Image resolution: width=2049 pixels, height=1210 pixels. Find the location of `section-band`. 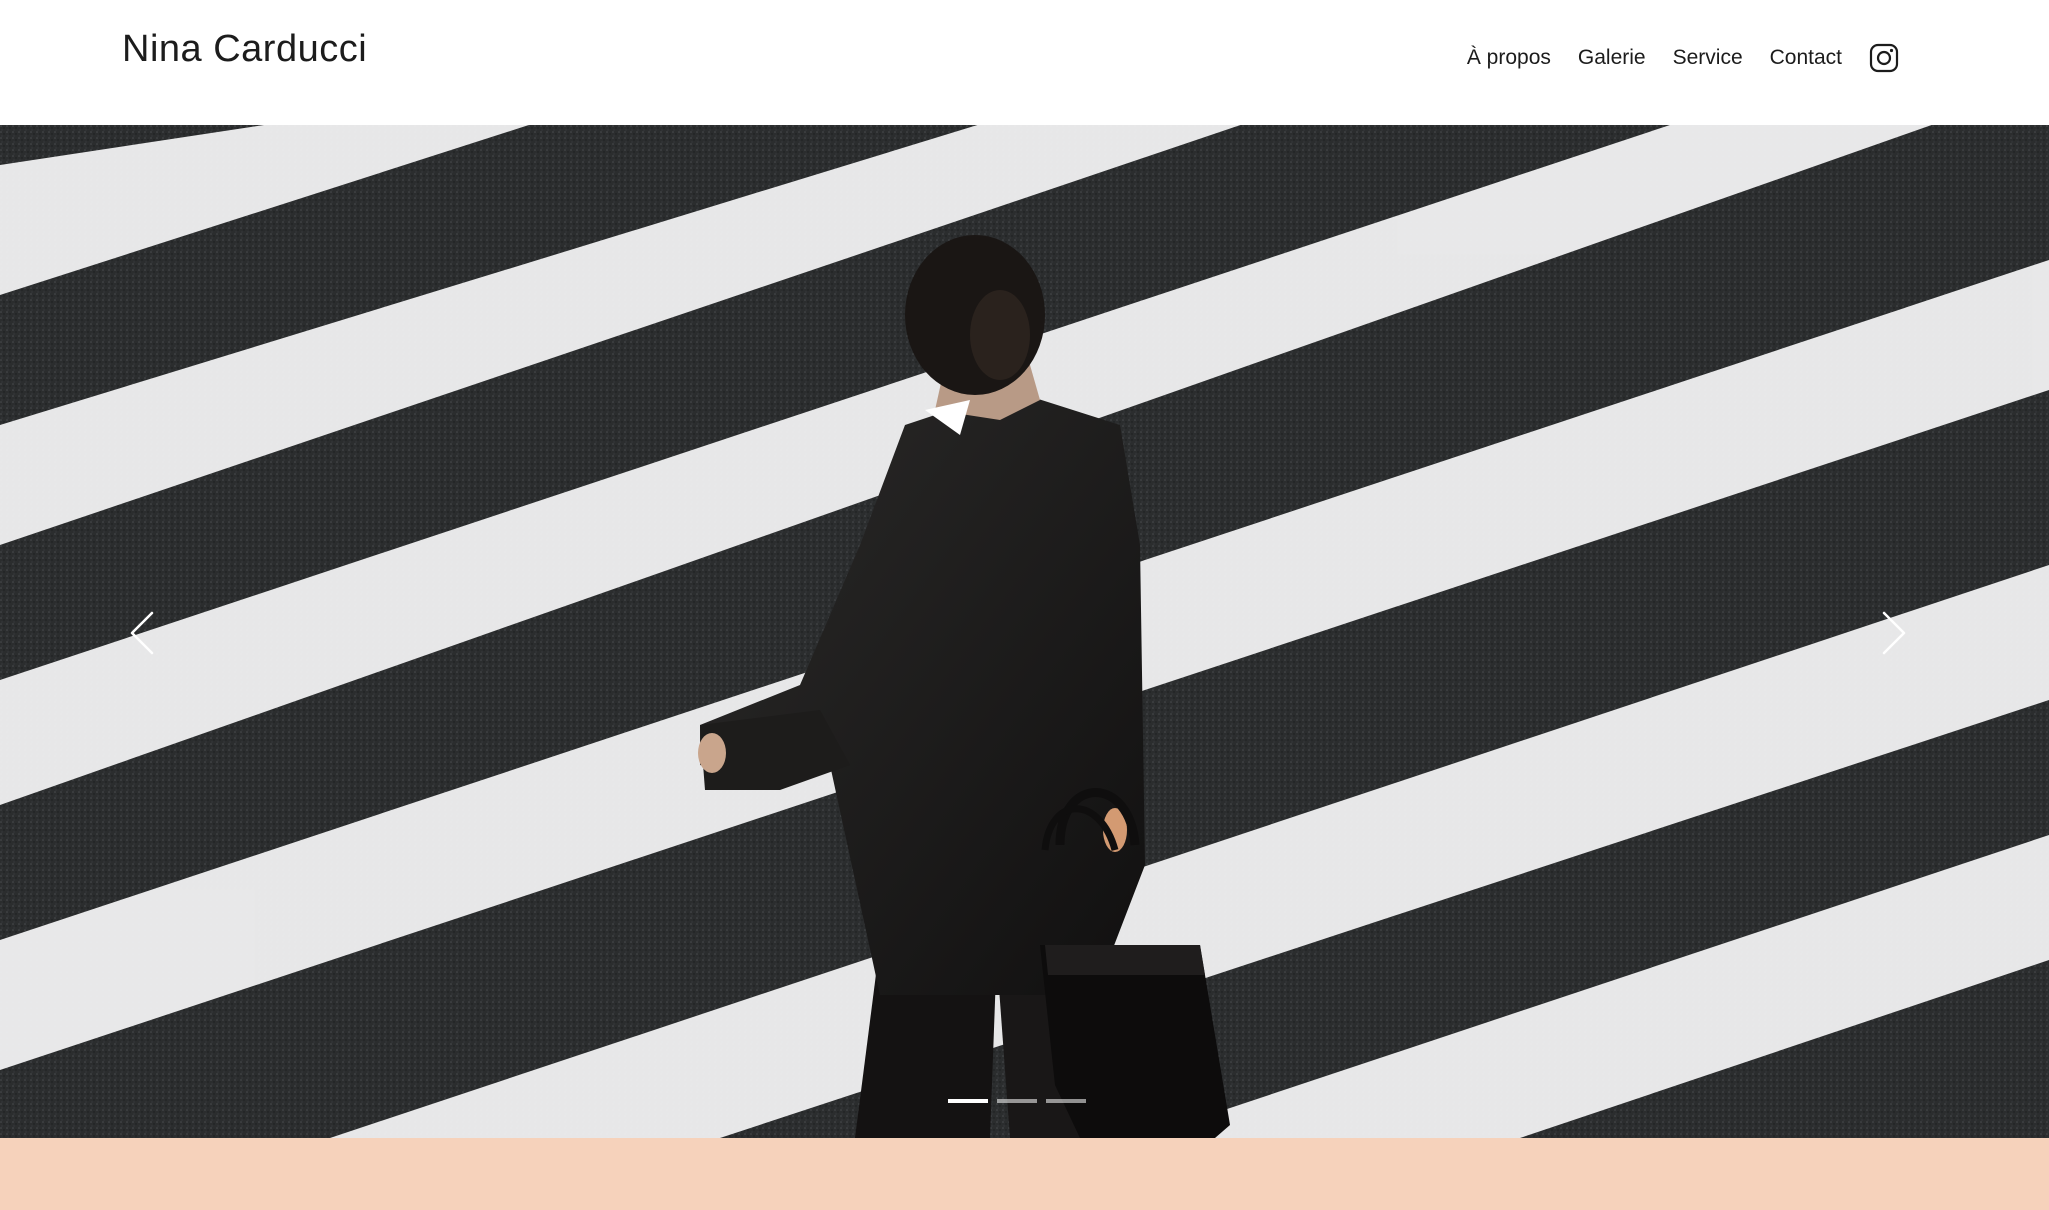

section-band is located at coordinates (1024, 1174).